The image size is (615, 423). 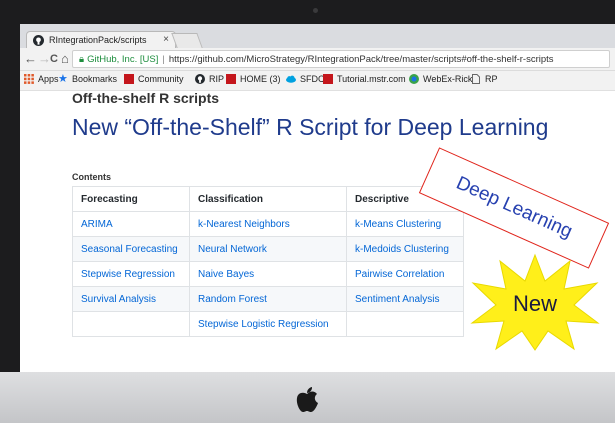 What do you see at coordinates (476, 79) in the screenshot?
I see `document-icon` at bounding box center [476, 79].